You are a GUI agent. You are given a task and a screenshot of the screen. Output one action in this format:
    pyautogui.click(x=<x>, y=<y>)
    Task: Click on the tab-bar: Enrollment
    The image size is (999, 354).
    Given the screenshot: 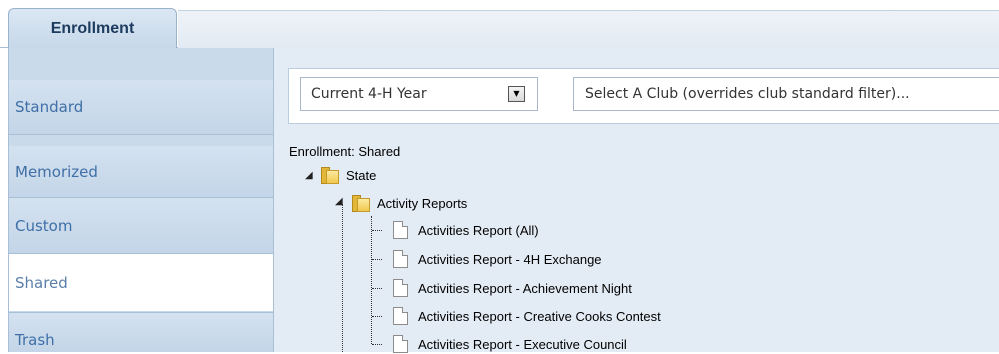 What is the action you would take?
    pyautogui.click(x=499, y=24)
    